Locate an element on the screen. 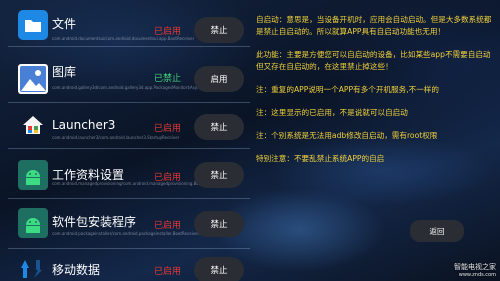 The height and width of the screenshot is (281, 500). app-name: 文件 is located at coordinates (64, 24).